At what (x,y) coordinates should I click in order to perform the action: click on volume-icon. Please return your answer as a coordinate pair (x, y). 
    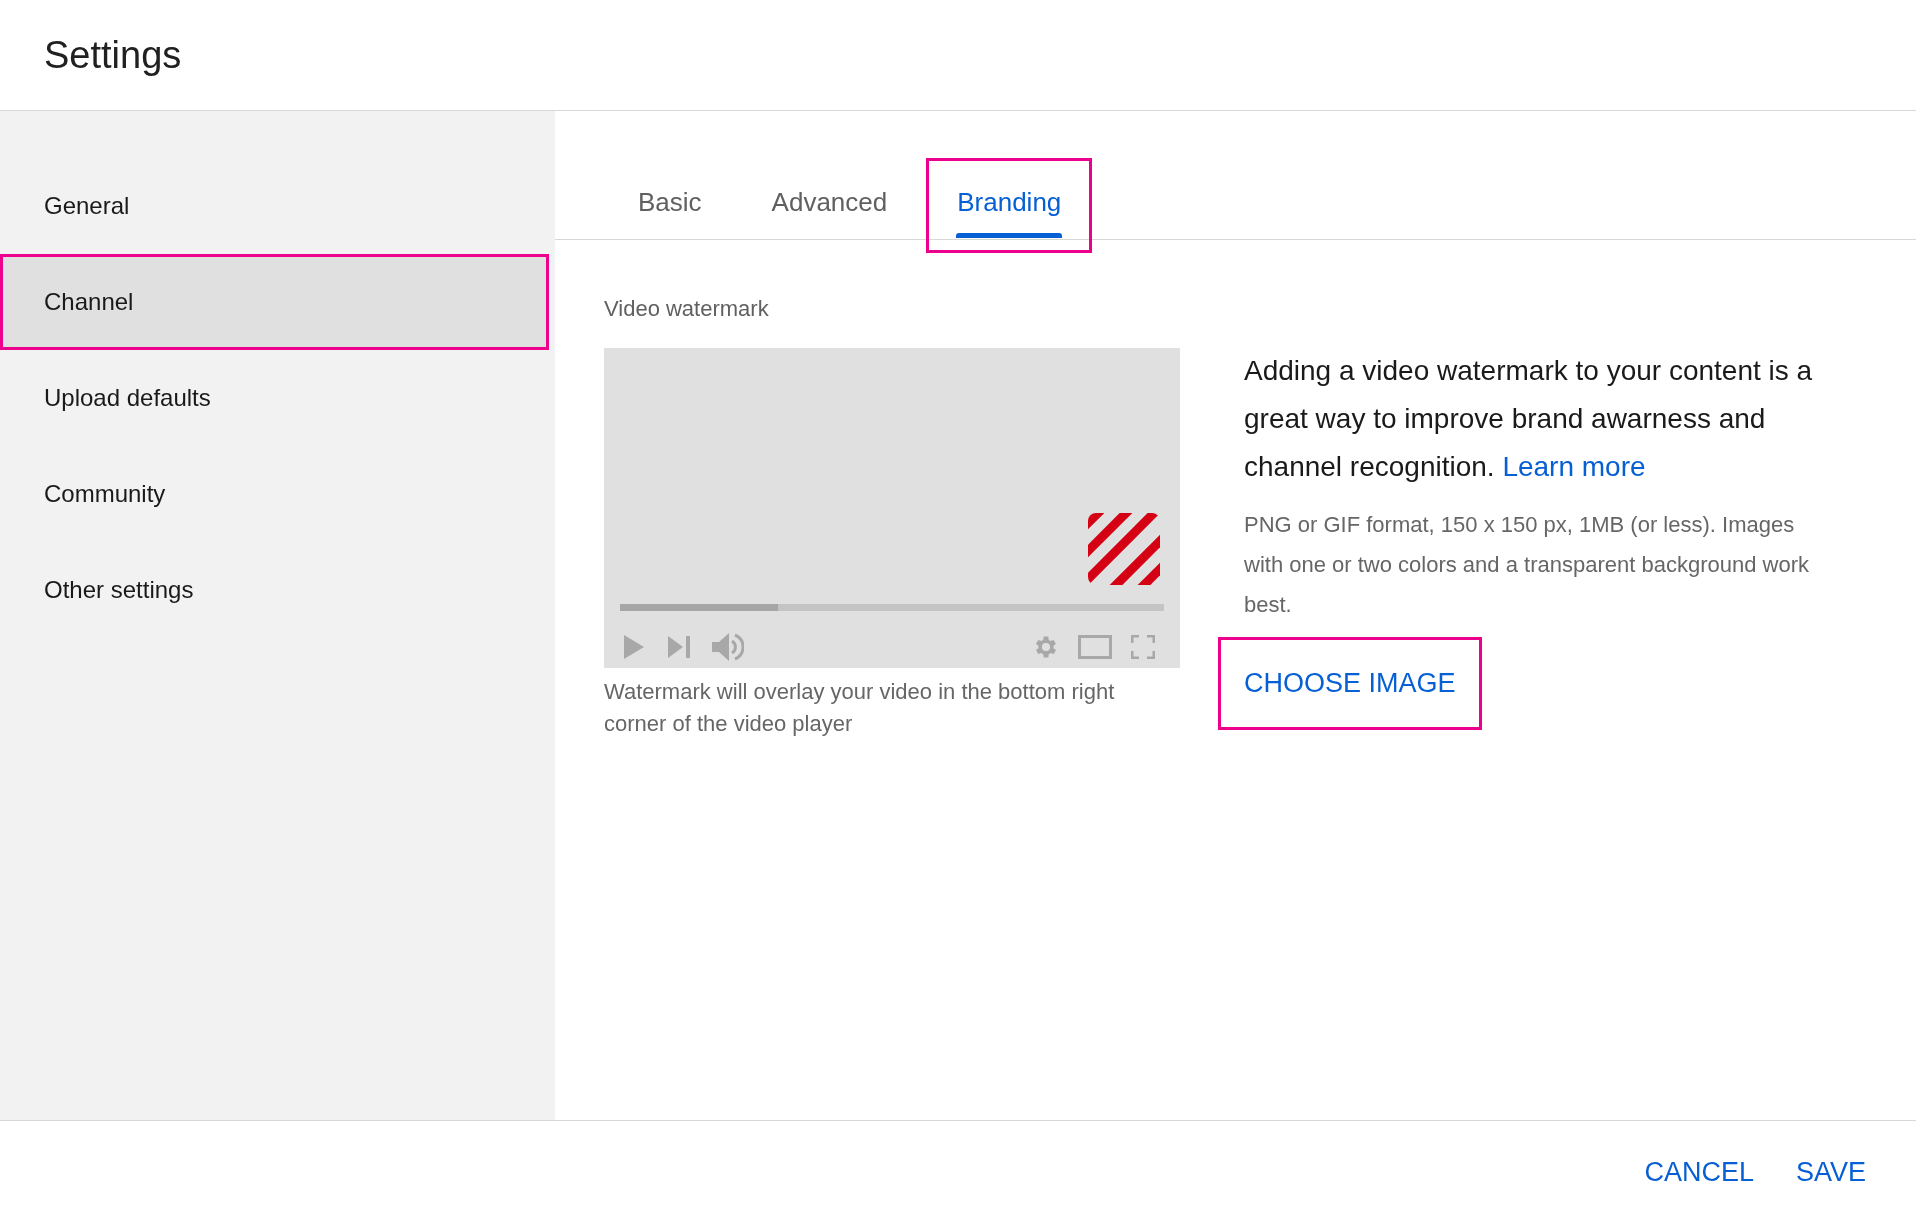
    Looking at the image, I should click on (728, 647).